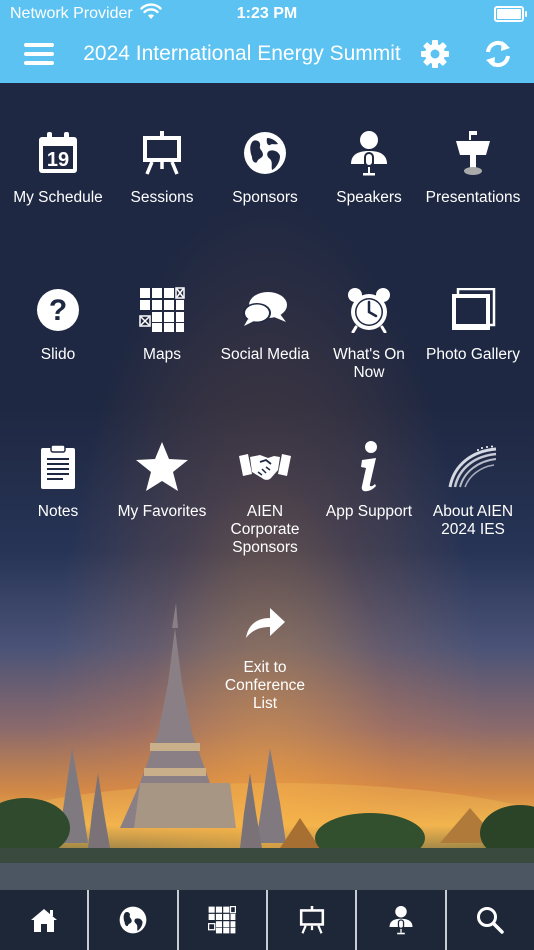 The width and height of the screenshot is (534, 950). Describe the element at coordinates (473, 520) in the screenshot. I see `tile-label: About AIEN 2024 IES` at that location.